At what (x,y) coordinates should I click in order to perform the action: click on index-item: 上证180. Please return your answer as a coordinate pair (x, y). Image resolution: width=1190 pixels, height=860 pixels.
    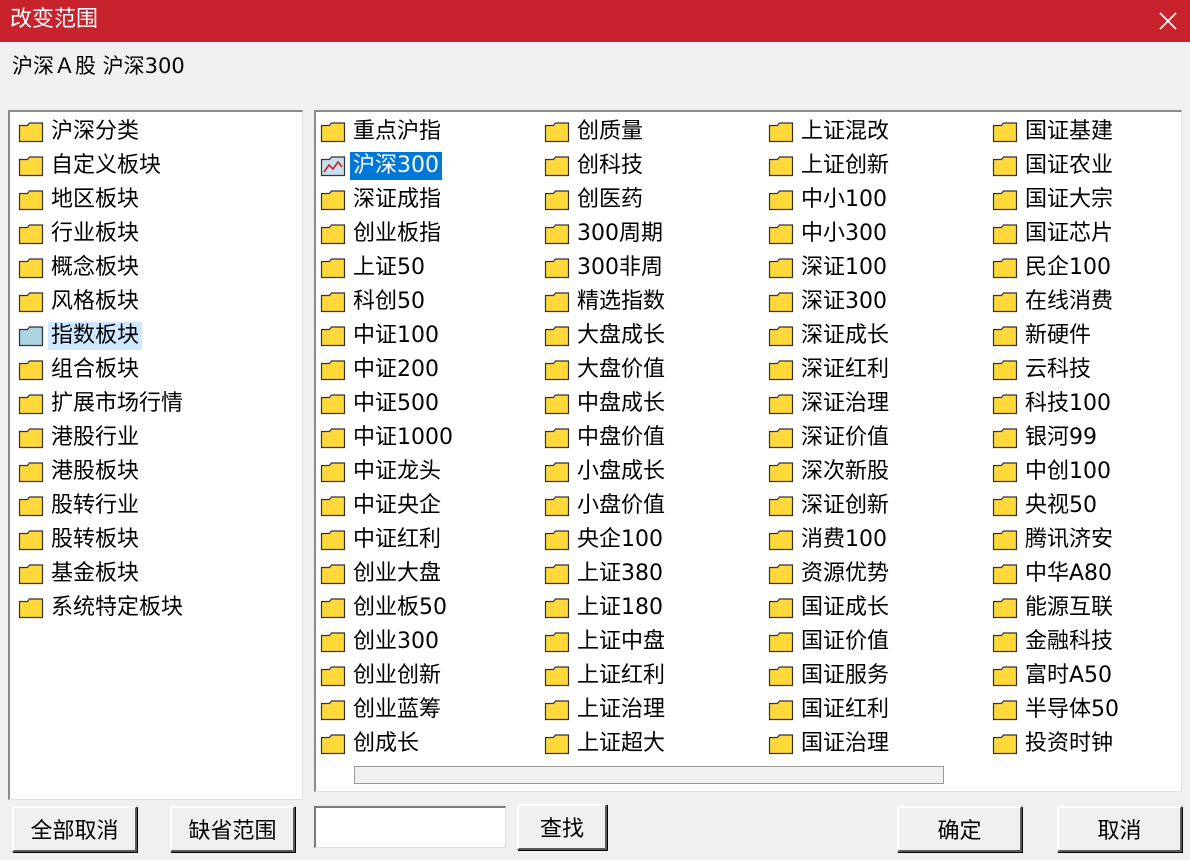
    Looking at the image, I should click on (605, 608).